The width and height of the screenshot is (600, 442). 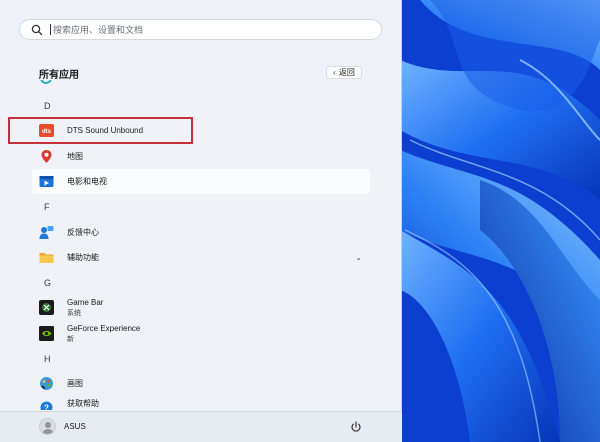 I want to click on text-cursor, so click(x=50, y=29).